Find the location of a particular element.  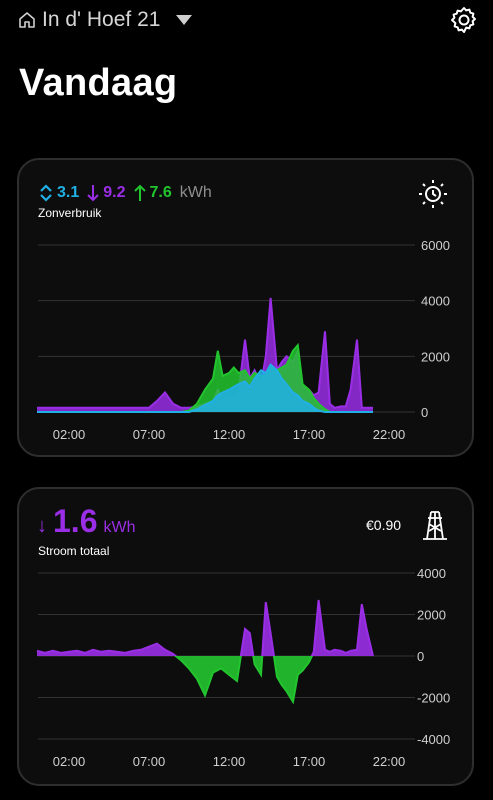

chevron-down-icon is located at coordinates (184, 20).